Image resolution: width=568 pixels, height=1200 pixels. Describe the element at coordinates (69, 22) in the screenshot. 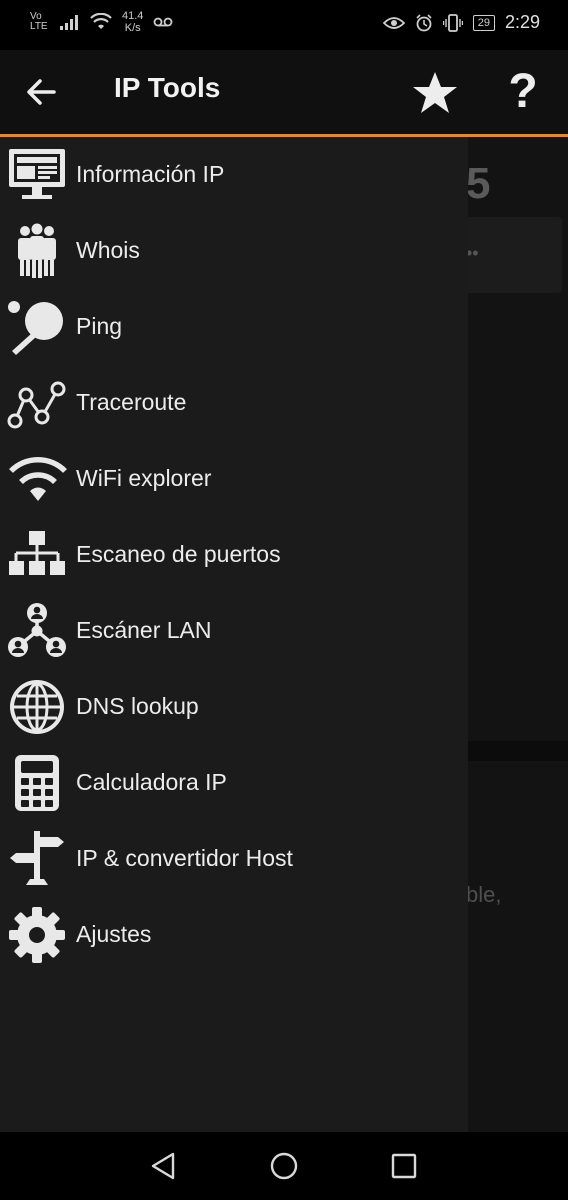

I see `signal-icon` at that location.